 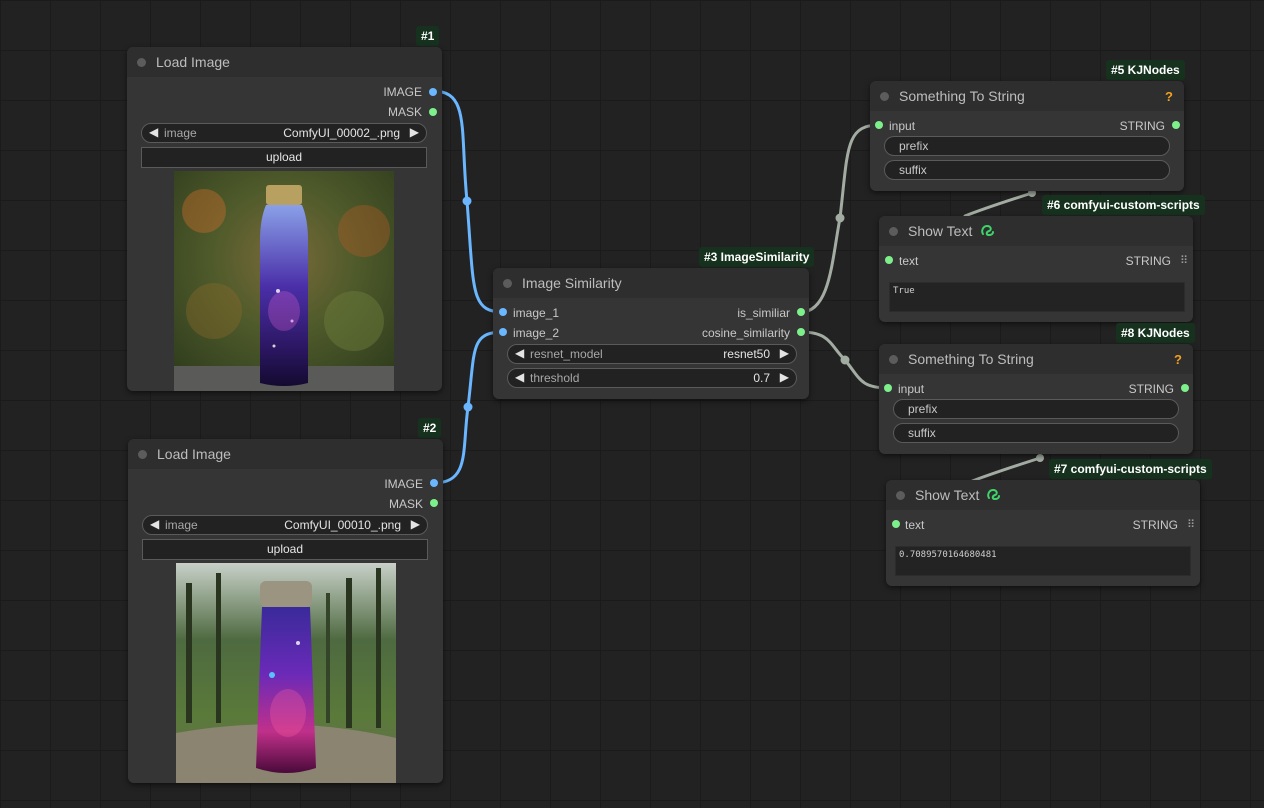 I want to click on widget-value: ComfyUI_00010_.png, so click(x=342, y=525).